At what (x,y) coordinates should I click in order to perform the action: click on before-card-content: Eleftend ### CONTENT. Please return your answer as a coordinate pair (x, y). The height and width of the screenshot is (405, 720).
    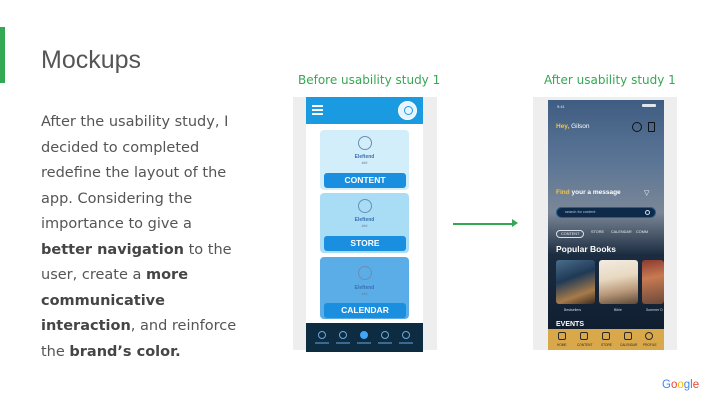
    Looking at the image, I should click on (364, 160).